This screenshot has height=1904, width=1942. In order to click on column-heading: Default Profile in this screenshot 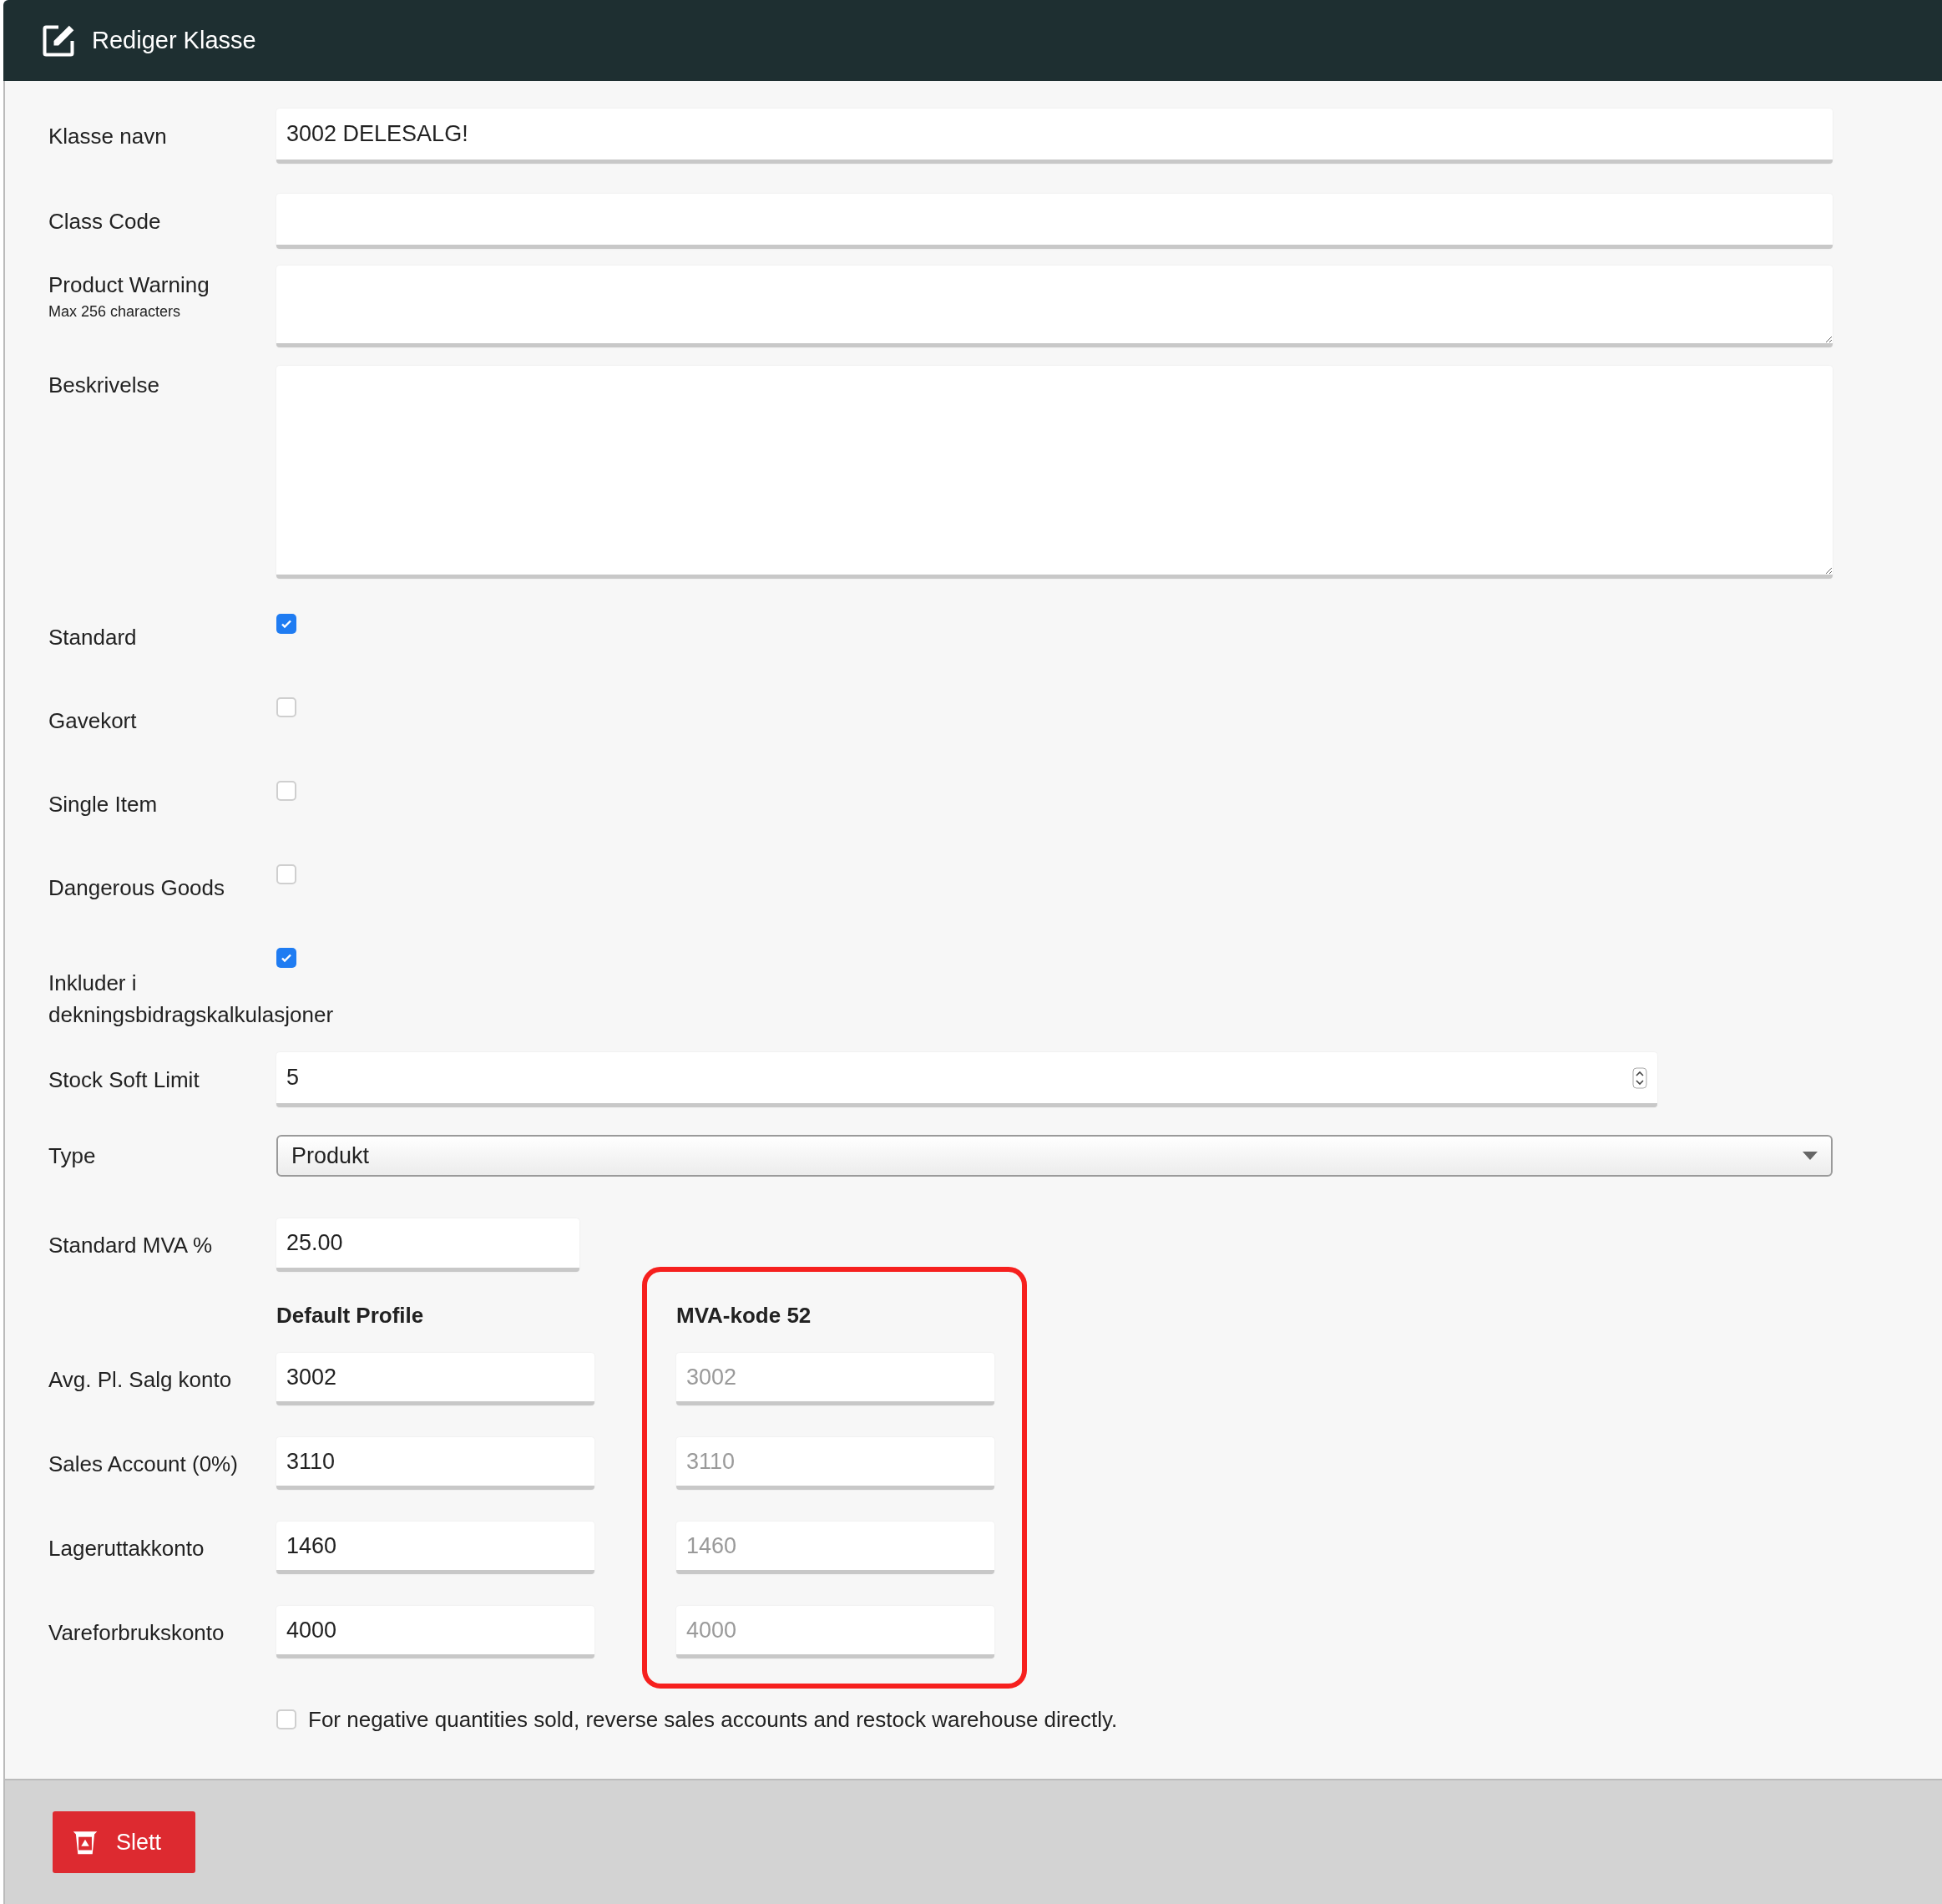, I will do `click(350, 1315)`.